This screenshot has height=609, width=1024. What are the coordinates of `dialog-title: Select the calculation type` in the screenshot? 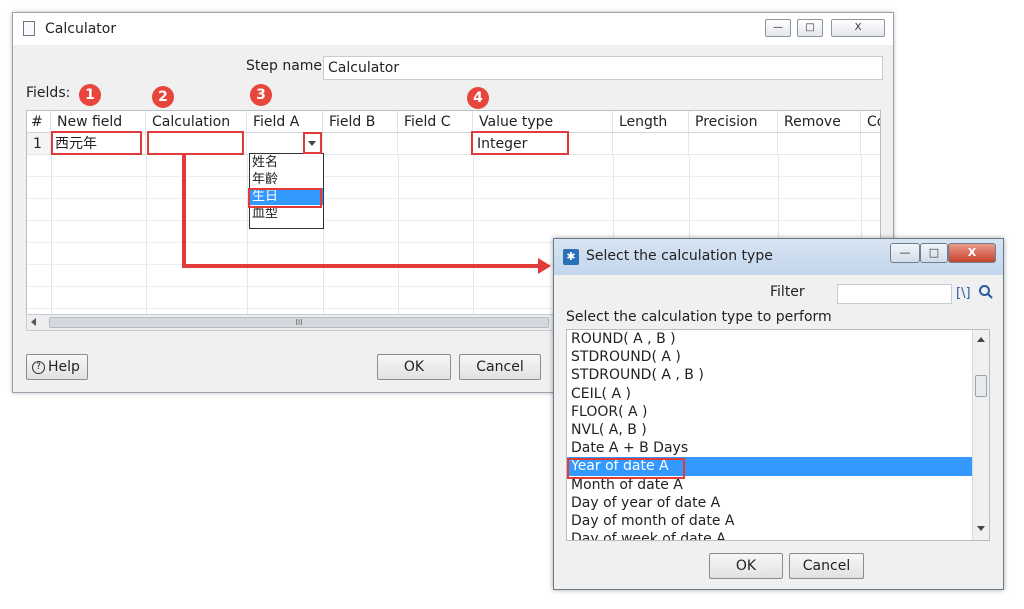 It's located at (679, 256).